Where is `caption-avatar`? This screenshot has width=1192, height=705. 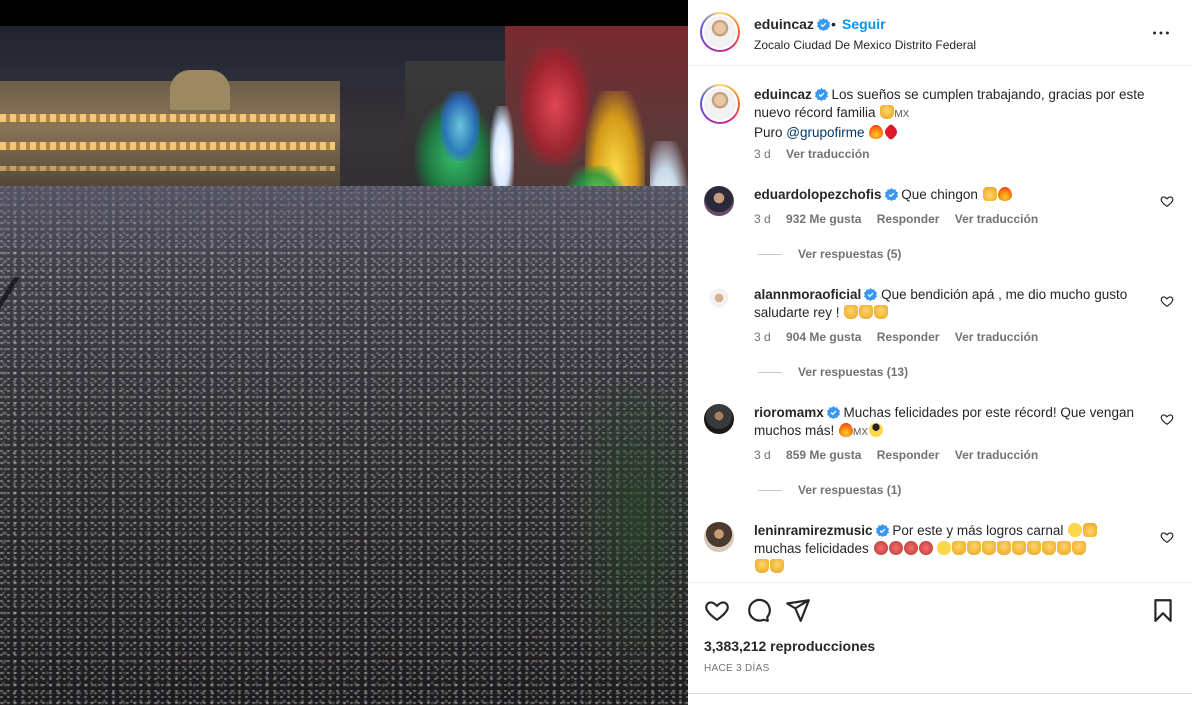 caption-avatar is located at coordinates (720, 104).